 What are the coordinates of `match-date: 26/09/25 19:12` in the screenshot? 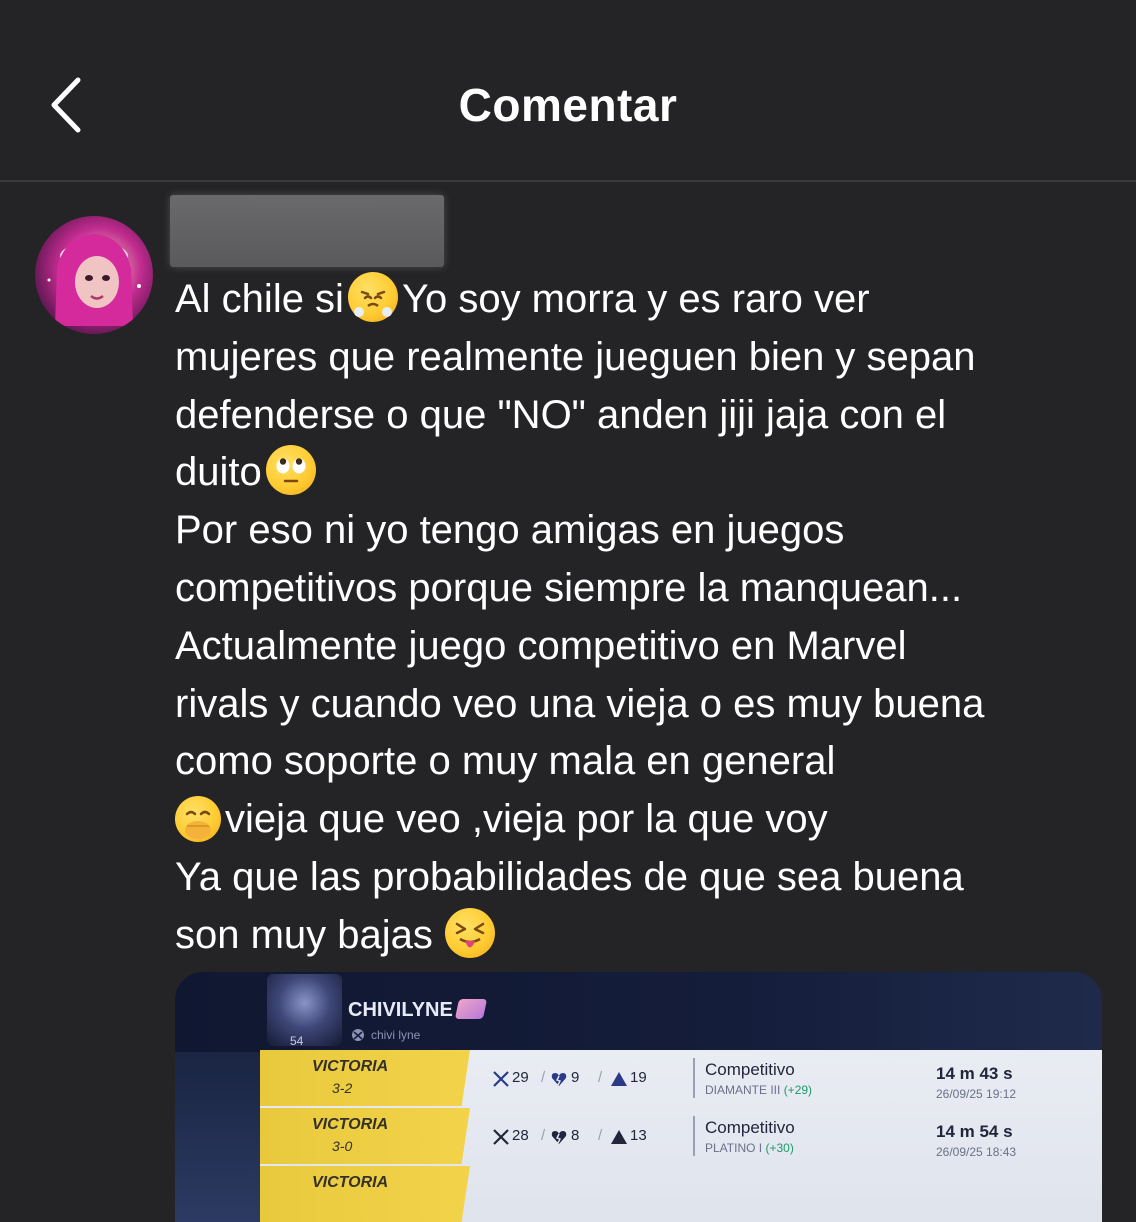 It's located at (976, 1094).